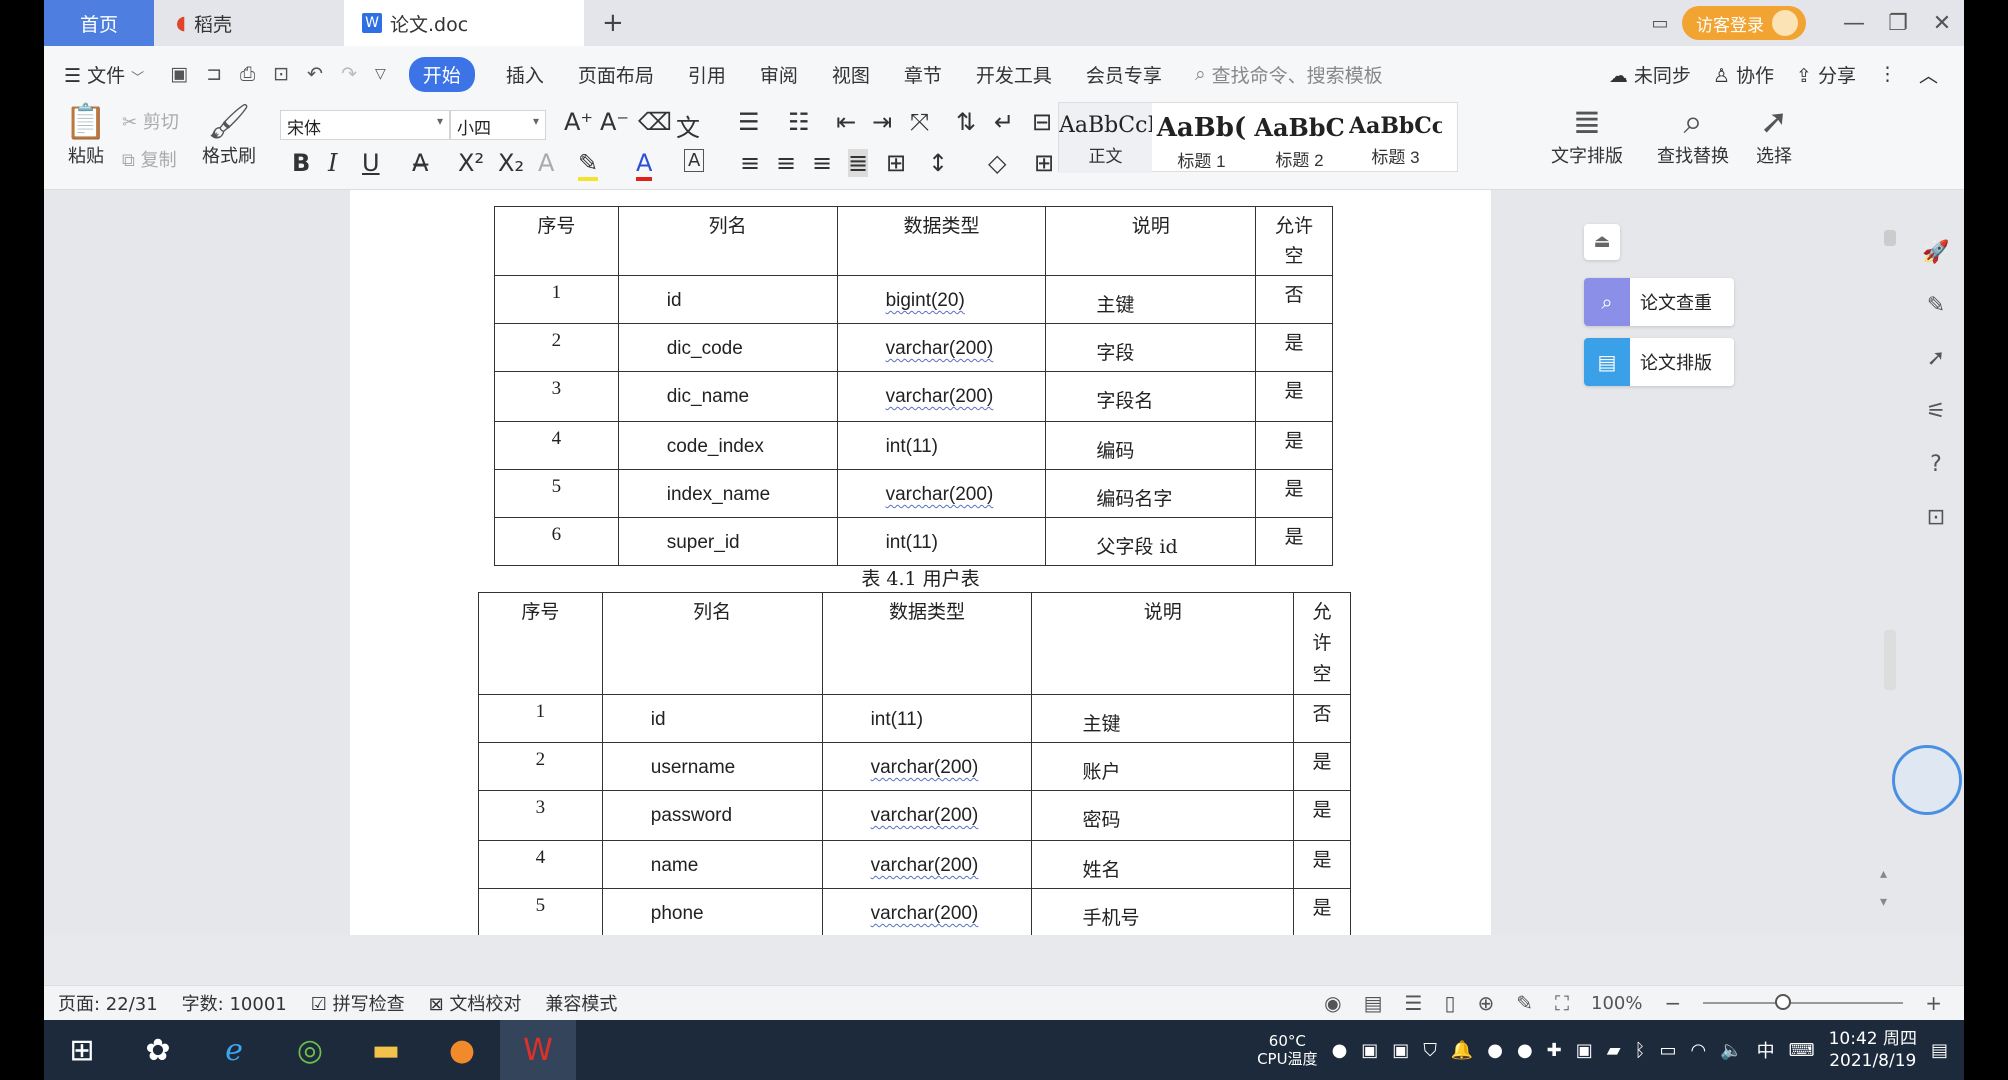 Image resolution: width=2008 pixels, height=1080 pixels. Describe the element at coordinates (229, 135) in the screenshot. I see `format-painter-button: 🖌 格式刷` at that location.